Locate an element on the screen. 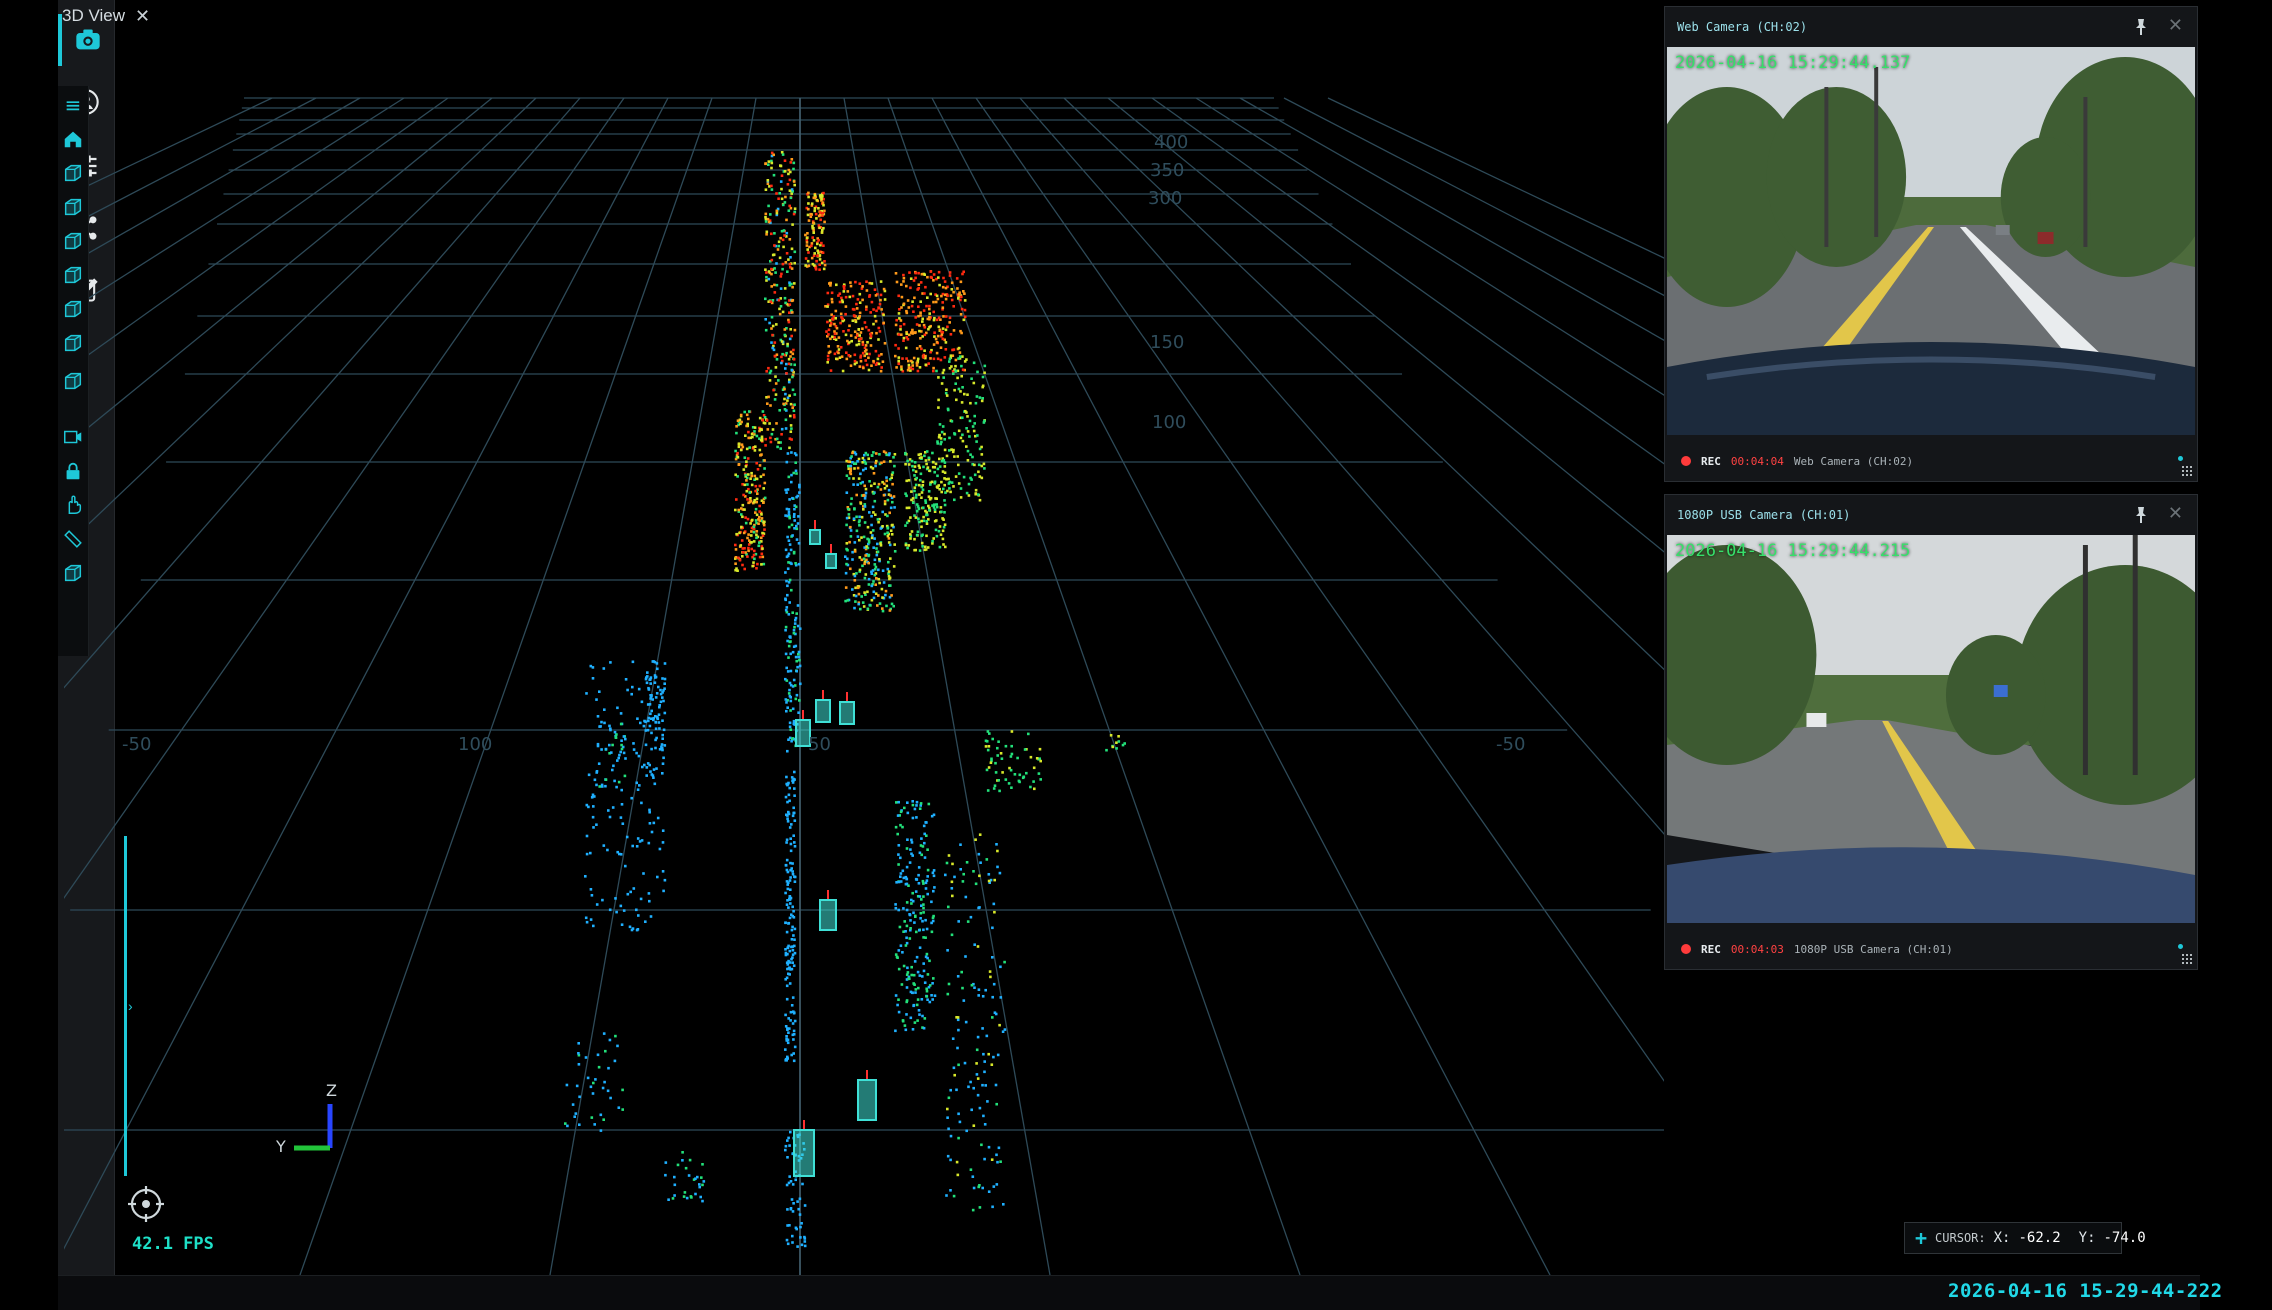 The image size is (2272, 1310). tool-view-bottom-button is located at coordinates (73, 343).